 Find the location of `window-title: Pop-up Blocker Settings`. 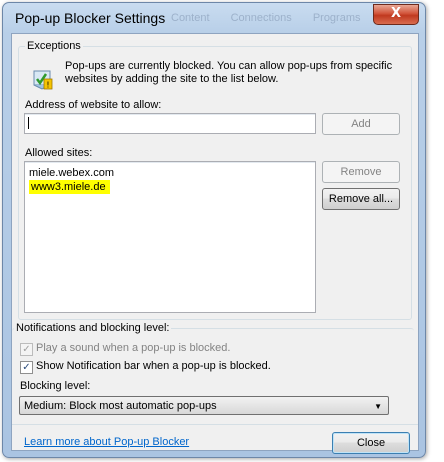

window-title: Pop-up Blocker Settings is located at coordinates (90, 18).